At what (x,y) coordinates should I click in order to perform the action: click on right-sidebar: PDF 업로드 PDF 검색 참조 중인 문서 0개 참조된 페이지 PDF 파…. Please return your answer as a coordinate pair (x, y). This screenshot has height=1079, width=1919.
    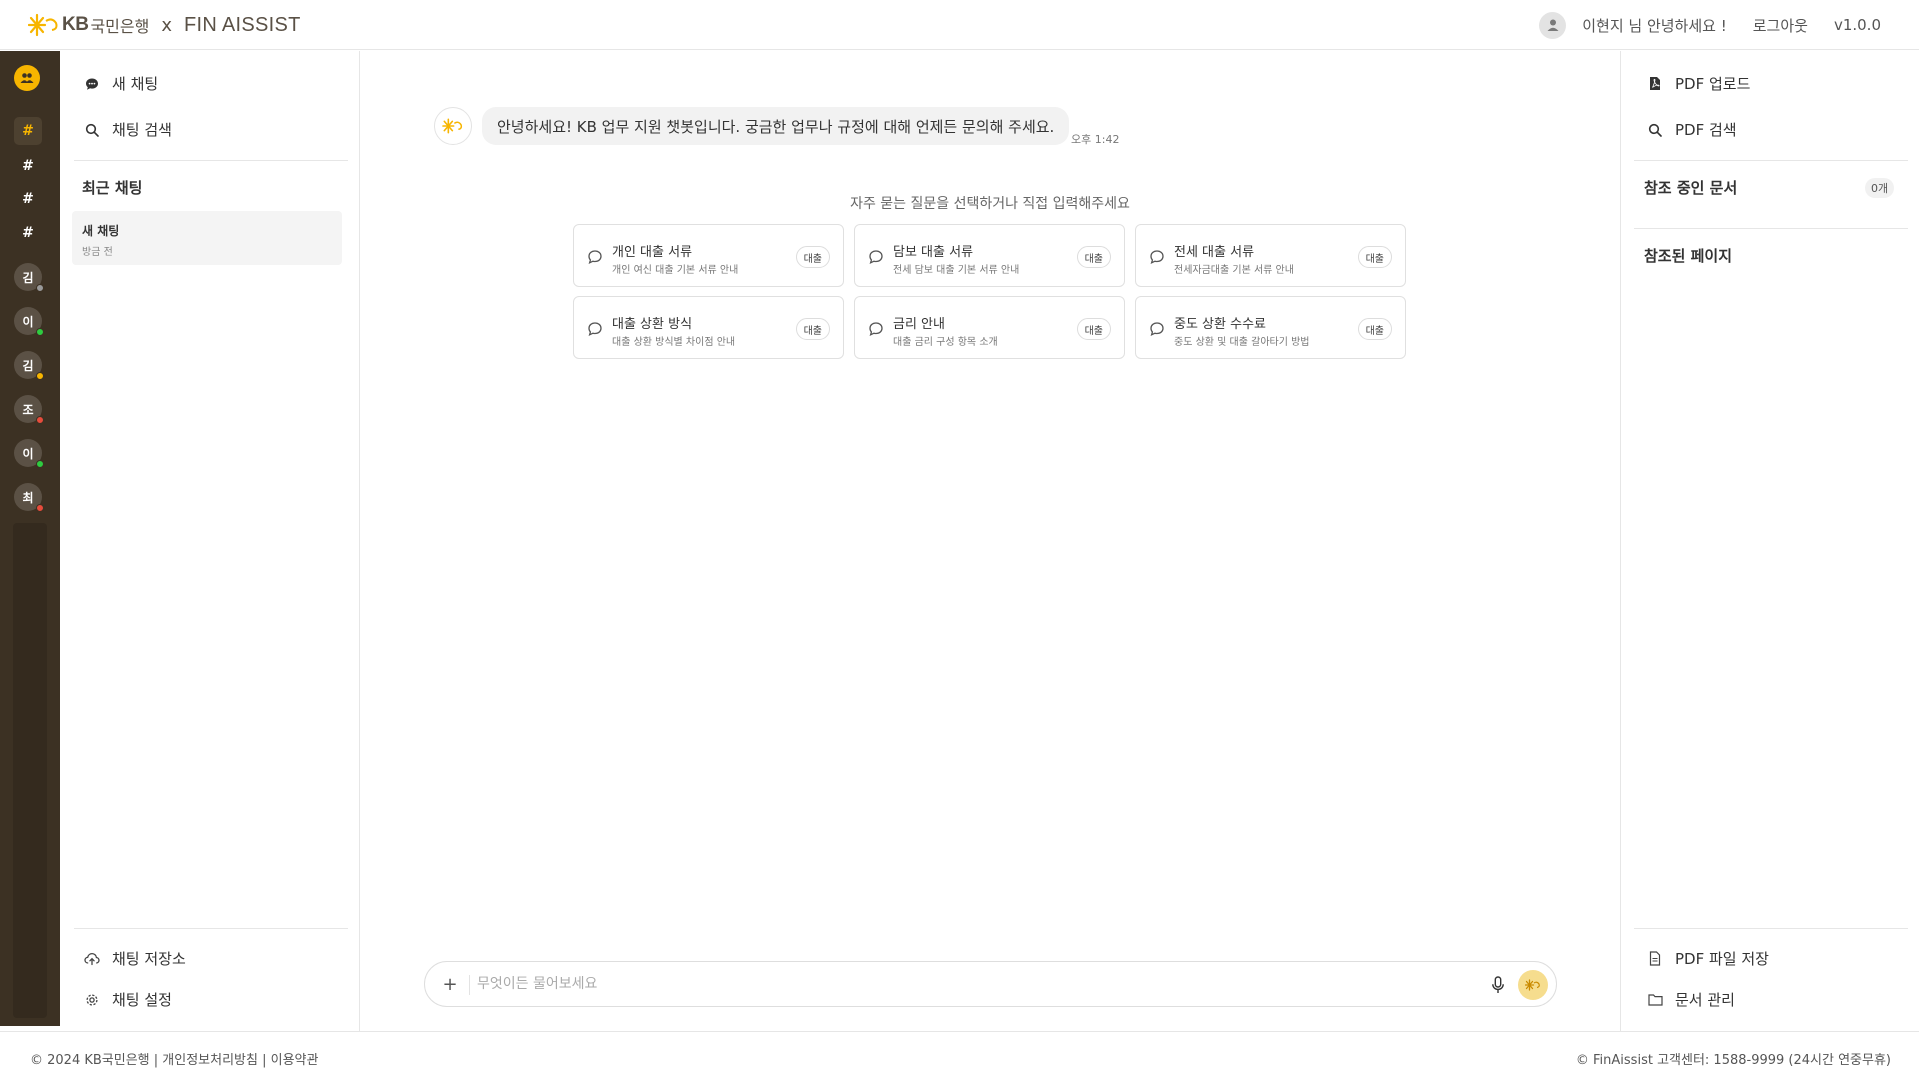
    Looking at the image, I should click on (1769, 541).